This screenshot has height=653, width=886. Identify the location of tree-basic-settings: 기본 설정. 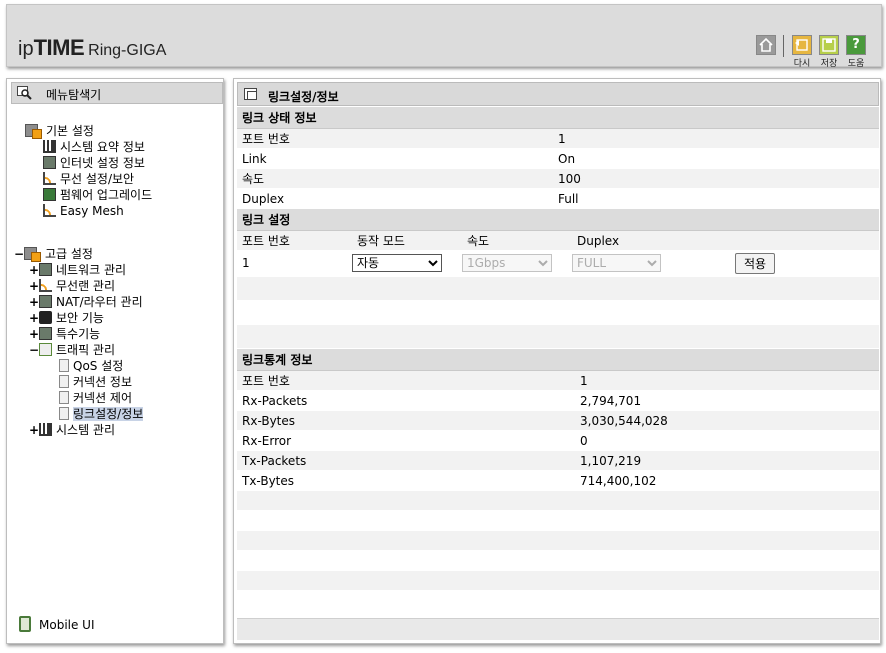
(59, 131).